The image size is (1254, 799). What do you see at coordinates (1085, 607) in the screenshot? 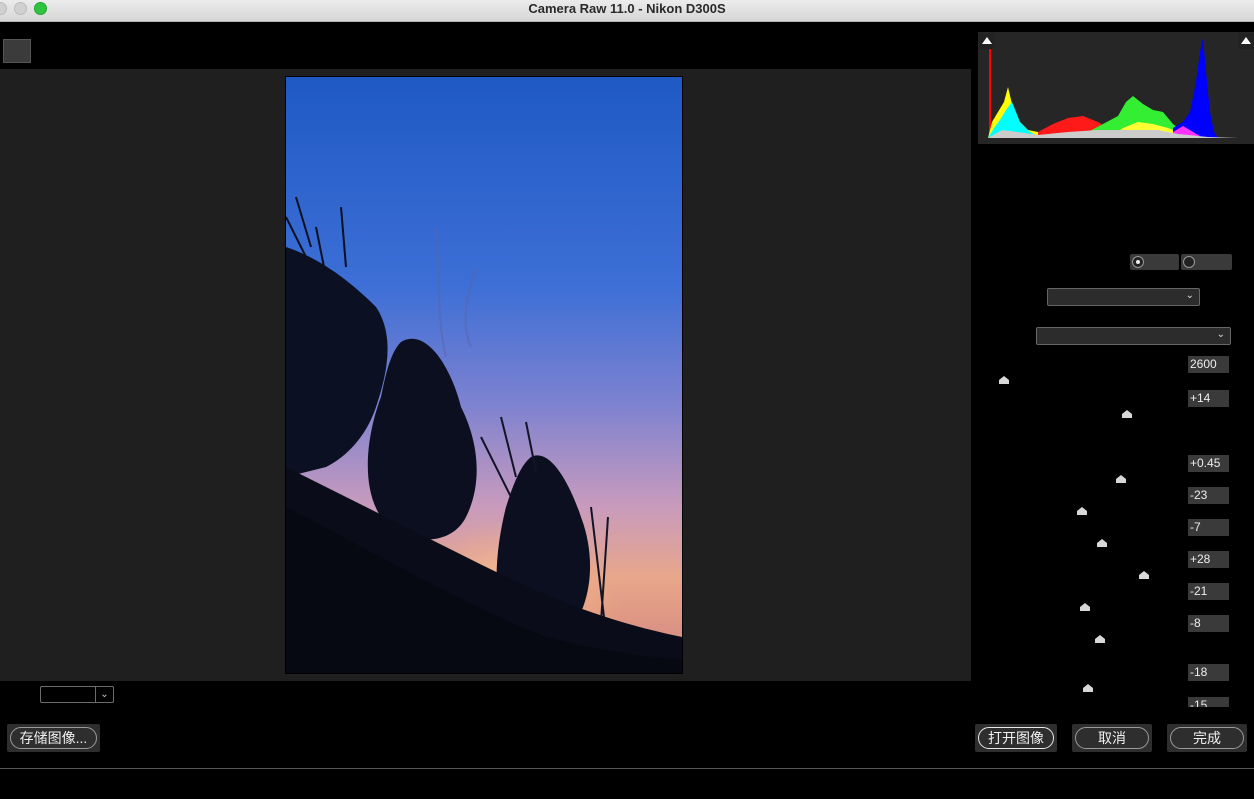
I see `whites-slider-thumb-icon` at bounding box center [1085, 607].